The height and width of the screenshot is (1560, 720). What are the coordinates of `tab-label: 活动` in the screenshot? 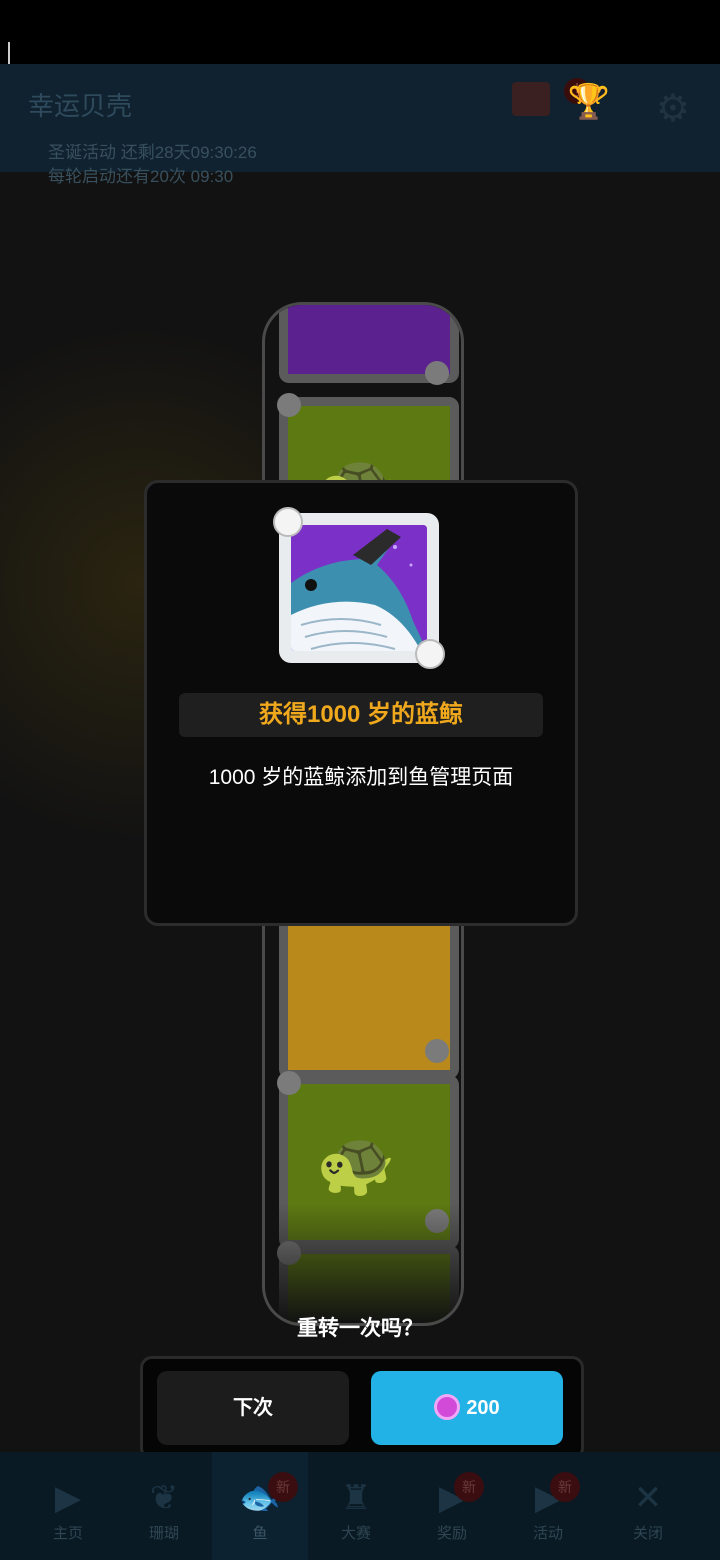 It's located at (547, 1533).